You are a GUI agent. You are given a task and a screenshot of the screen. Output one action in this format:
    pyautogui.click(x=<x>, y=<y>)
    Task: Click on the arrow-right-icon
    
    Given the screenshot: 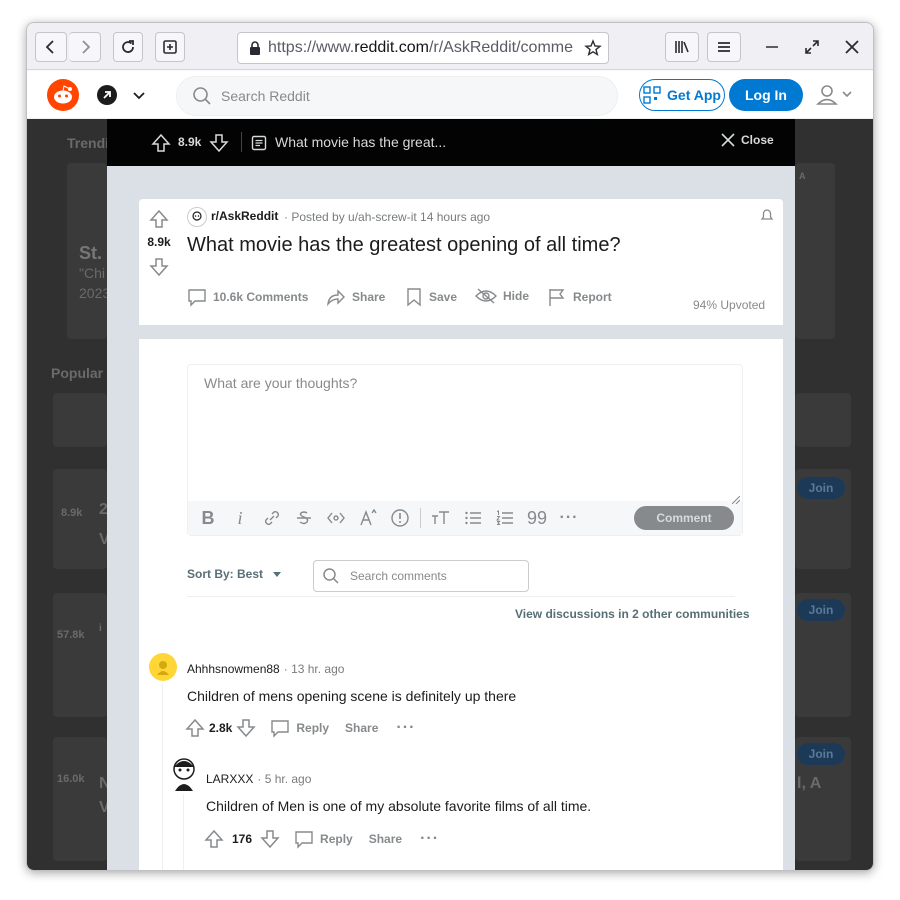 What is the action you would take?
    pyautogui.click(x=85, y=47)
    